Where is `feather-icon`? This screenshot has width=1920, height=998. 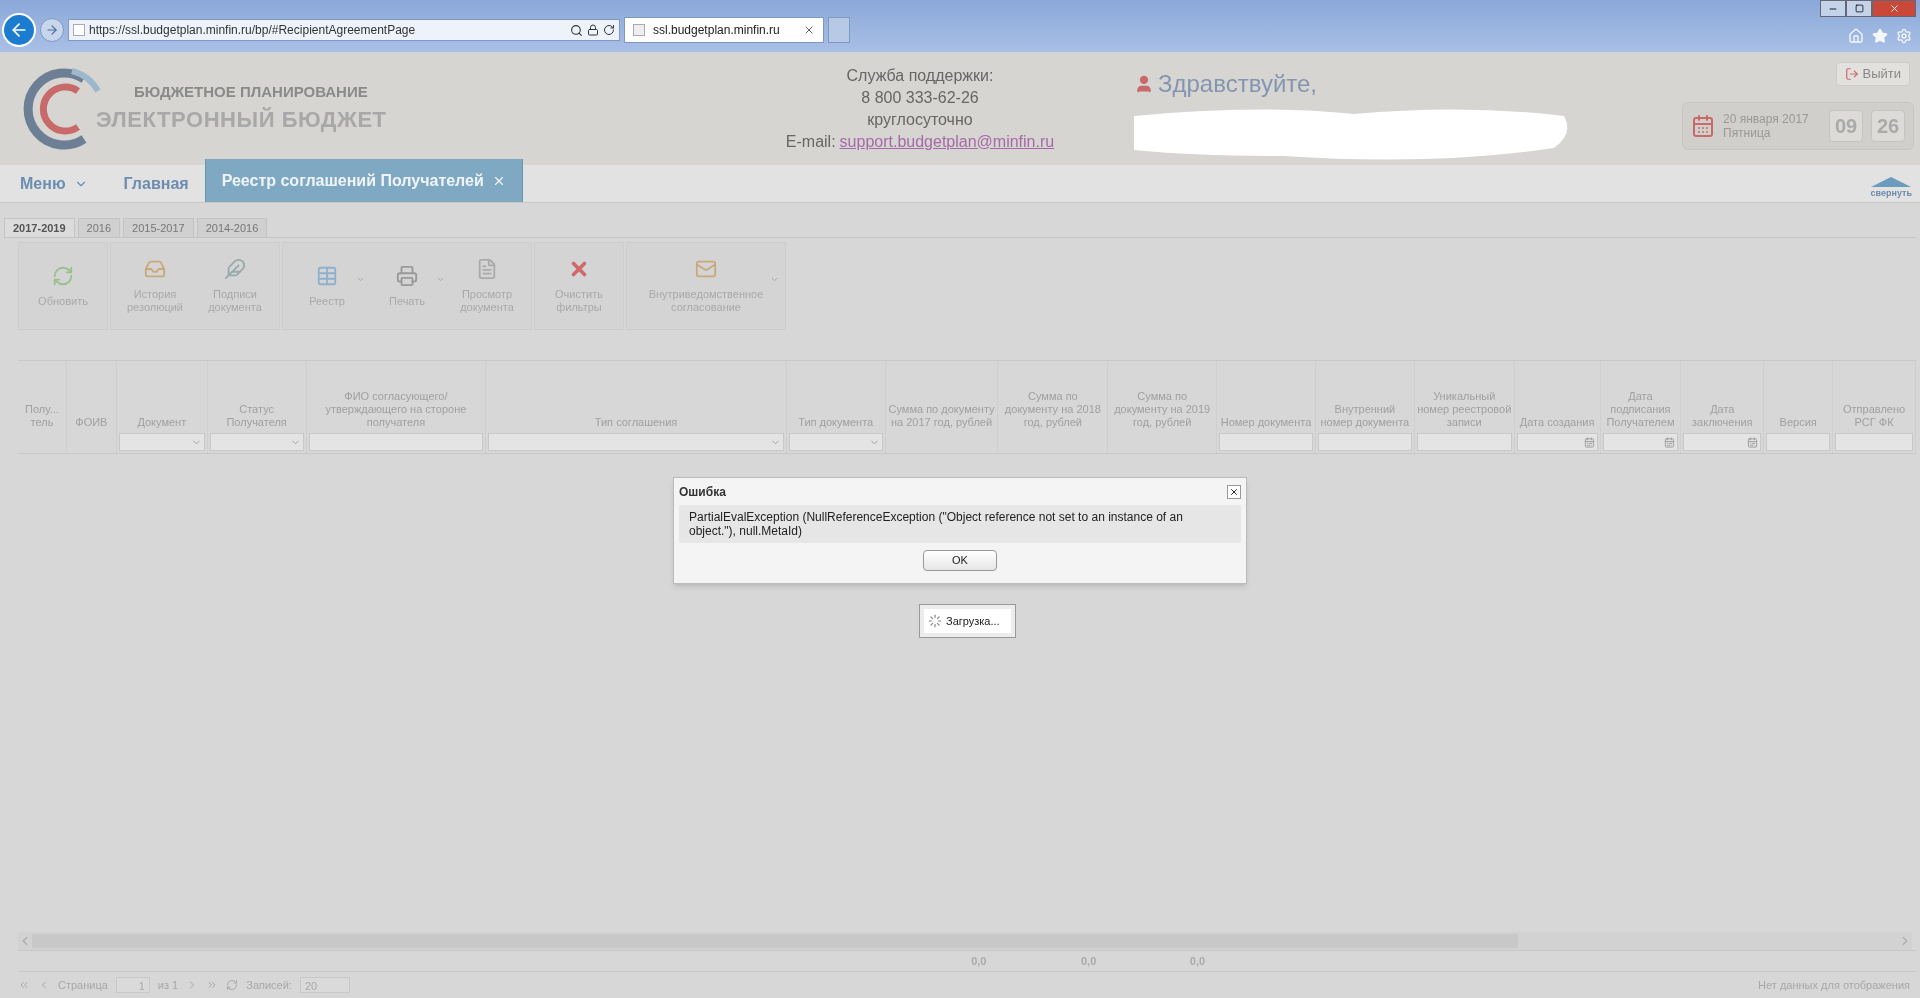 feather-icon is located at coordinates (235, 269).